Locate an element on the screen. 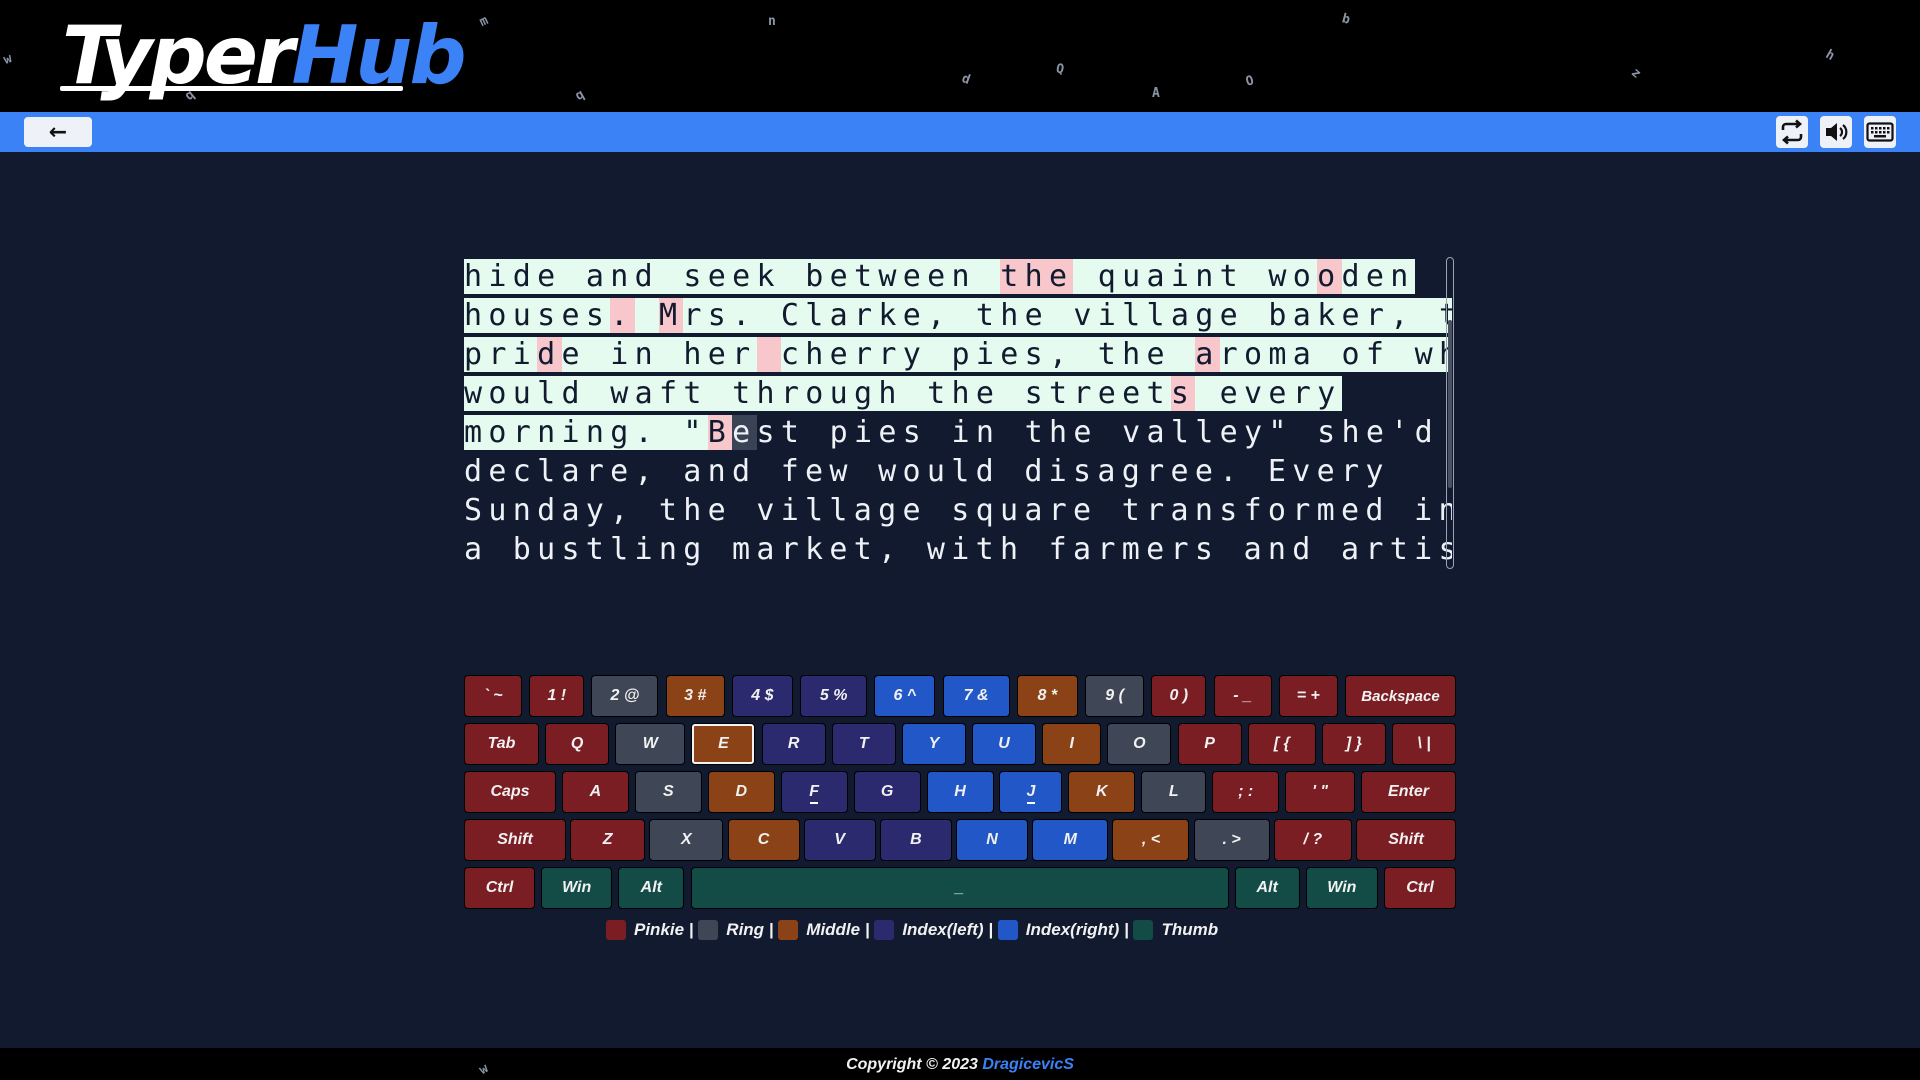 Image resolution: width=1920 pixels, height=1080 pixels. text-scrollbar-thumb is located at coordinates (1450, 404).